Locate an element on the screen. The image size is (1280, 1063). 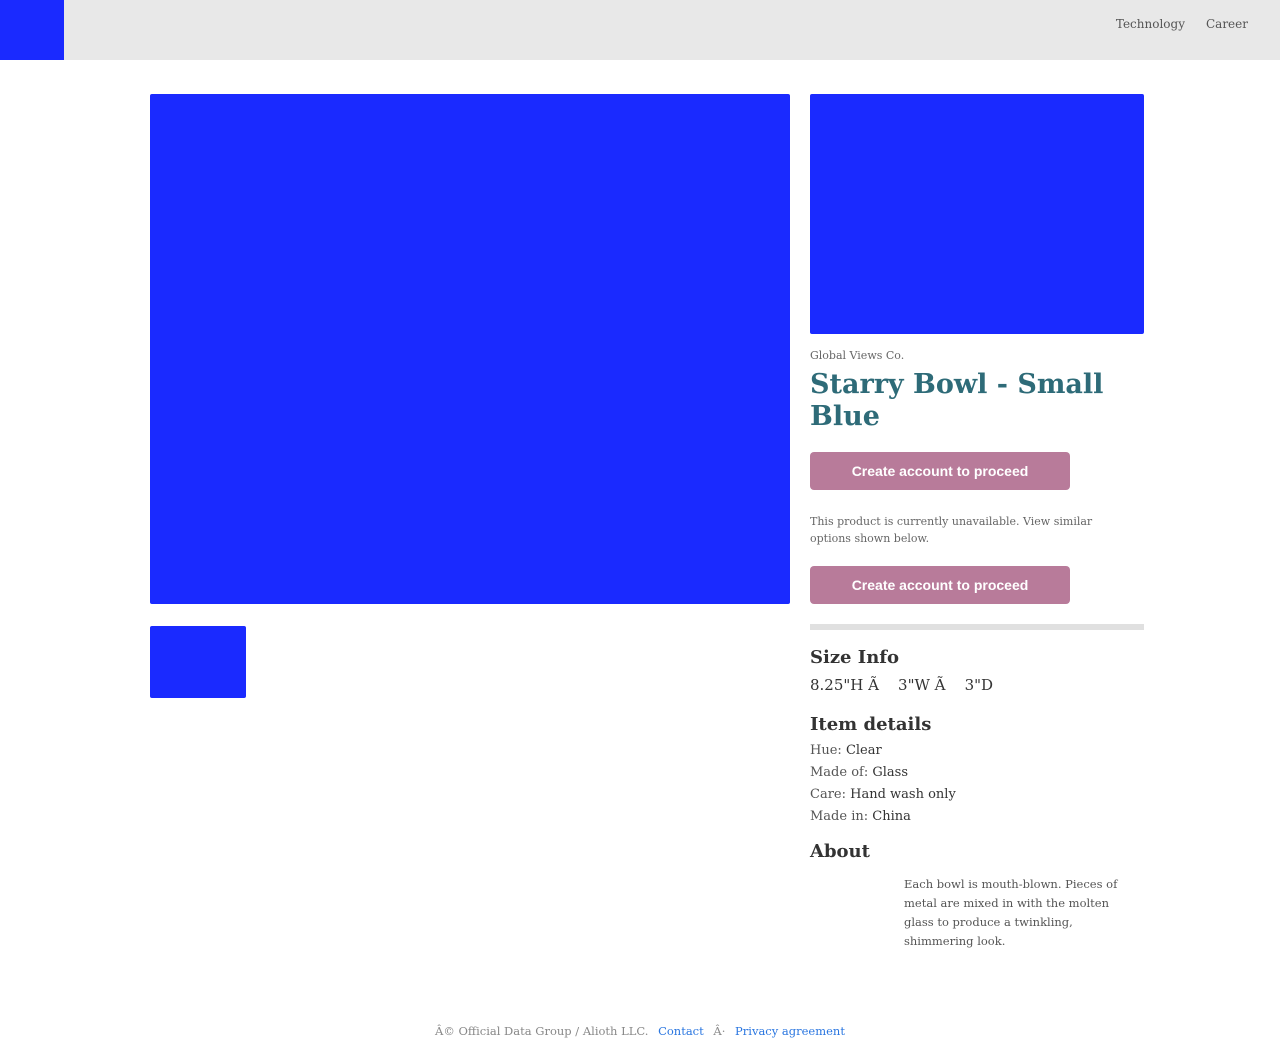
logo is located at coordinates (32, 30).